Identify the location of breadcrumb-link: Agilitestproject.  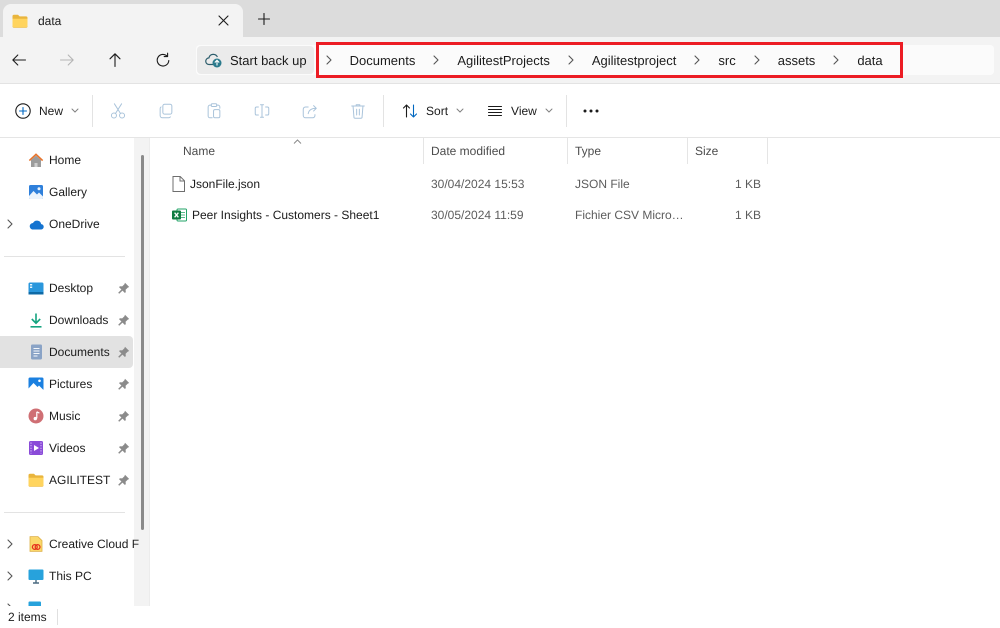
(634, 60).